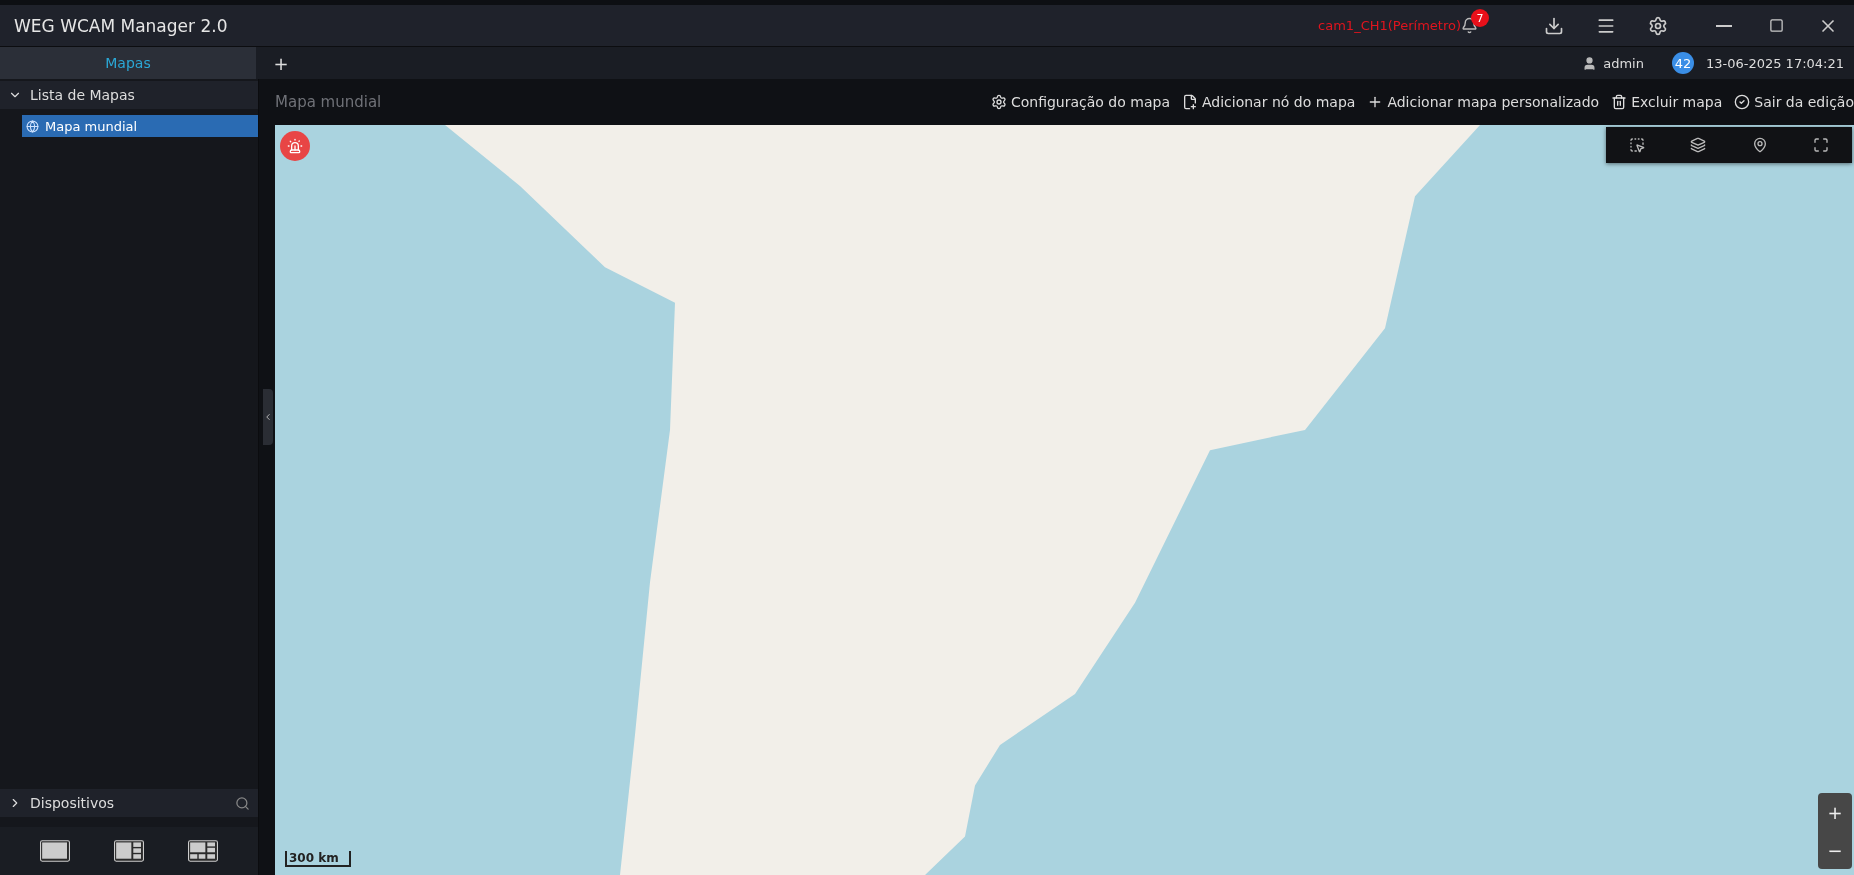 This screenshot has width=1854, height=875. I want to click on chevron-left-icon, so click(268, 417).